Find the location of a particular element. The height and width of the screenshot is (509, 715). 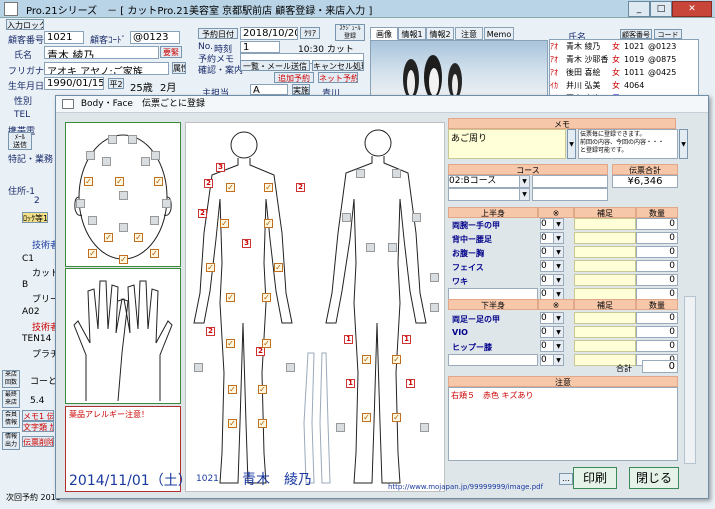

list-item: ｱｵ 青木 綾乃女 1021 @0123 is located at coordinates (624, 46).